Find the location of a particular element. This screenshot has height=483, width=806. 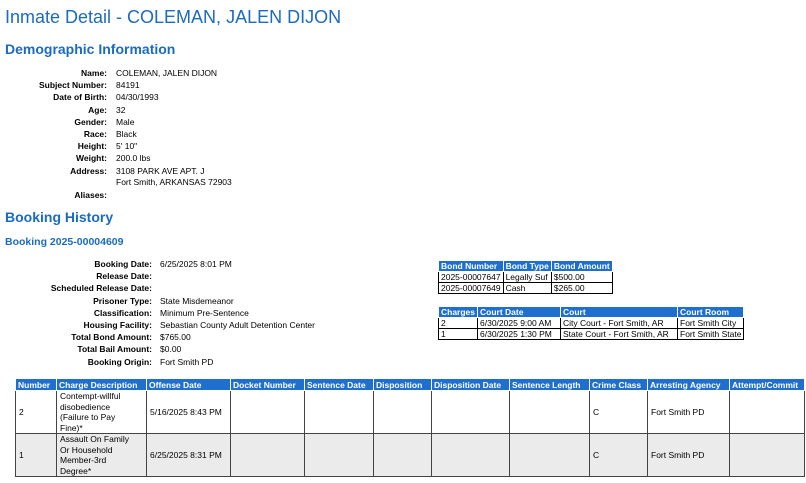

court-header-row: Charges Court Date Court Court Room is located at coordinates (591, 312).